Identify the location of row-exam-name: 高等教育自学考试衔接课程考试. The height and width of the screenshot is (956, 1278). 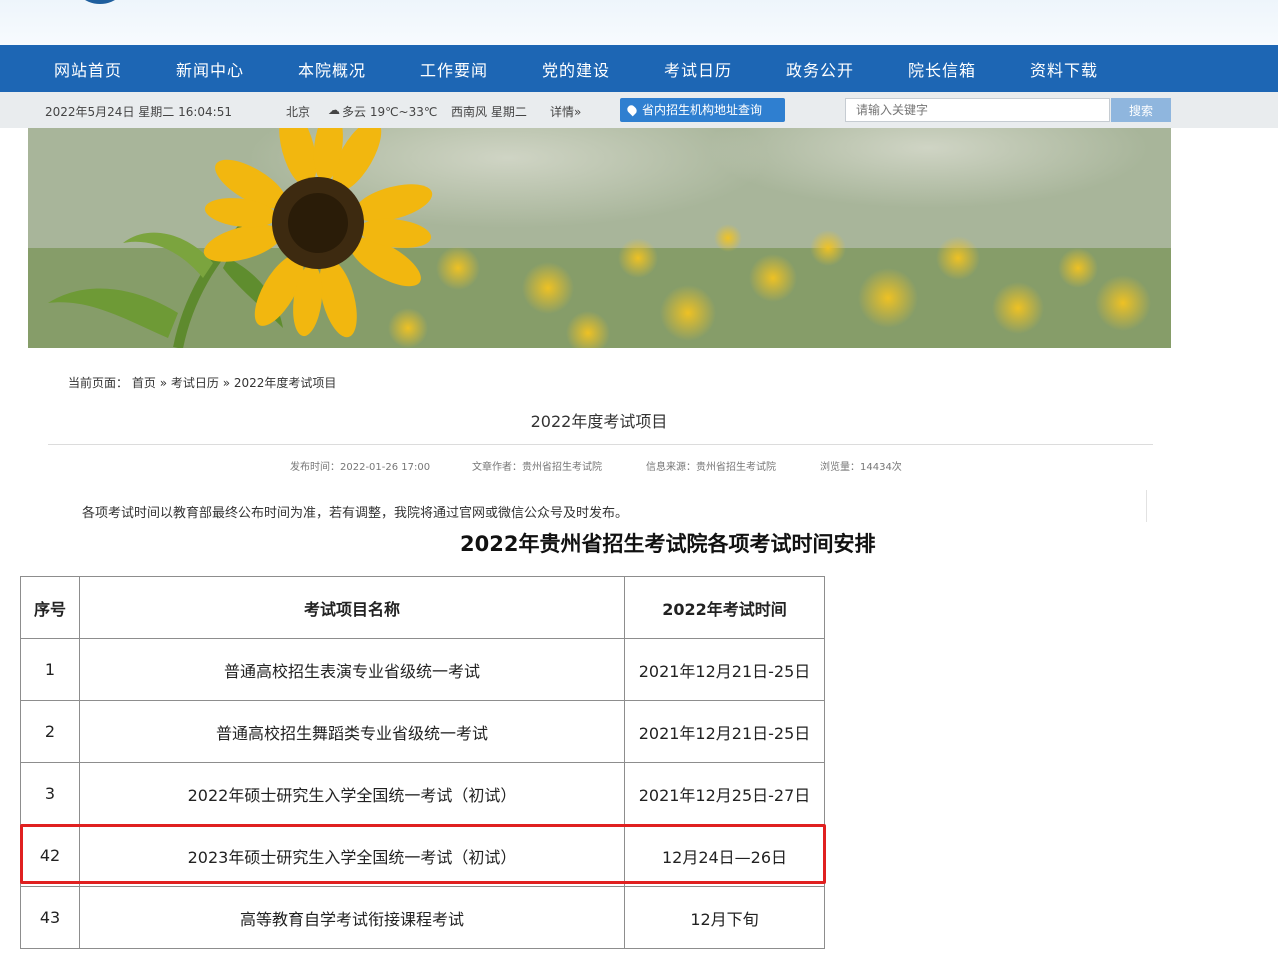
(352, 917).